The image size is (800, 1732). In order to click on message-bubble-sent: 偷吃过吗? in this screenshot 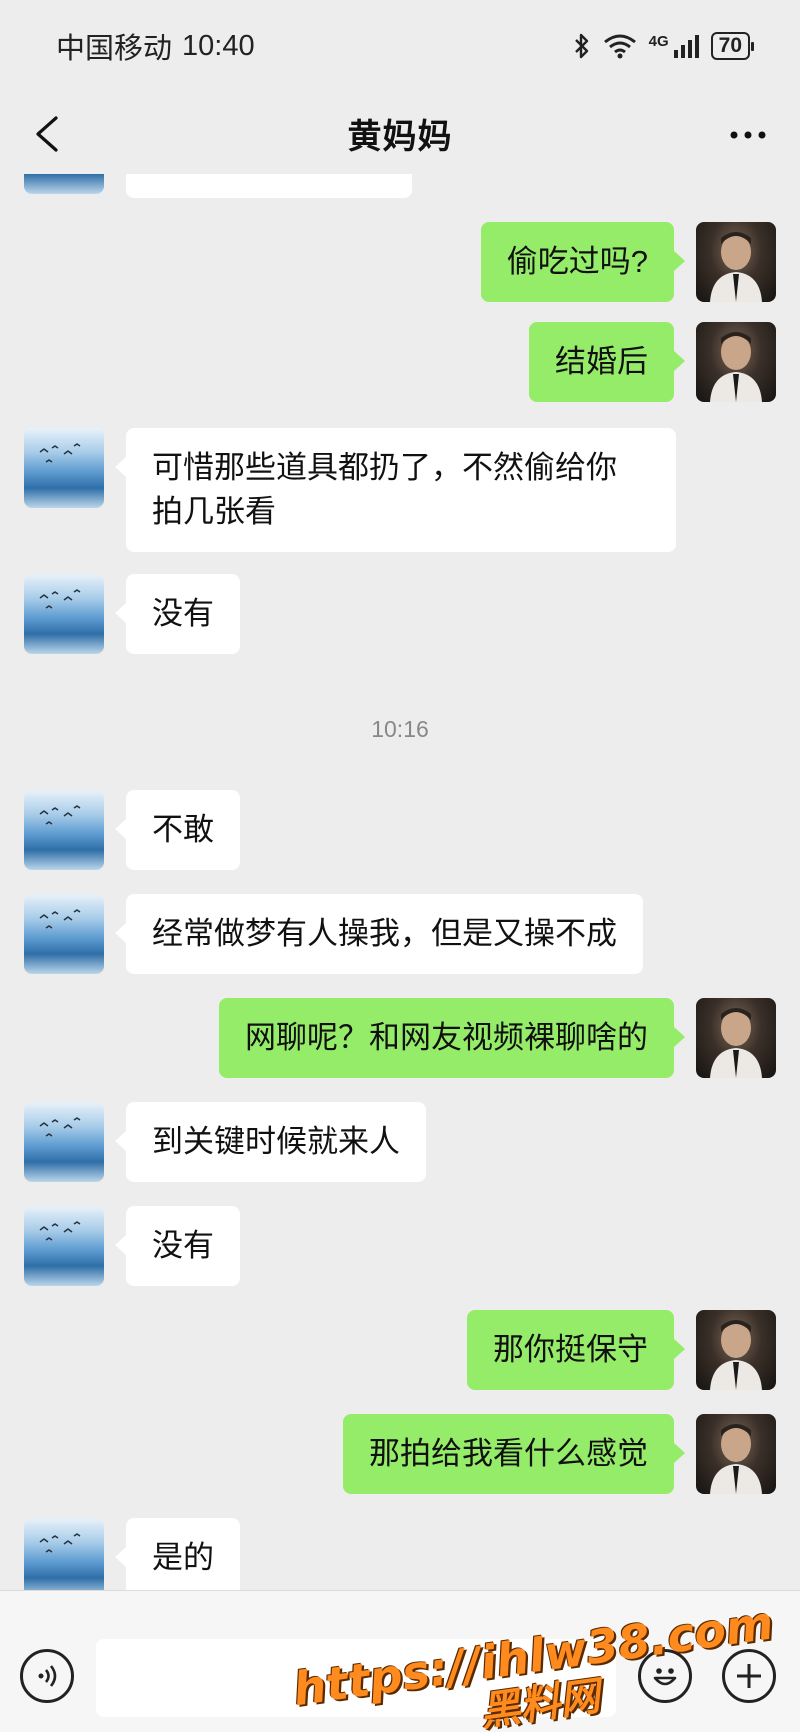, I will do `click(583, 262)`.